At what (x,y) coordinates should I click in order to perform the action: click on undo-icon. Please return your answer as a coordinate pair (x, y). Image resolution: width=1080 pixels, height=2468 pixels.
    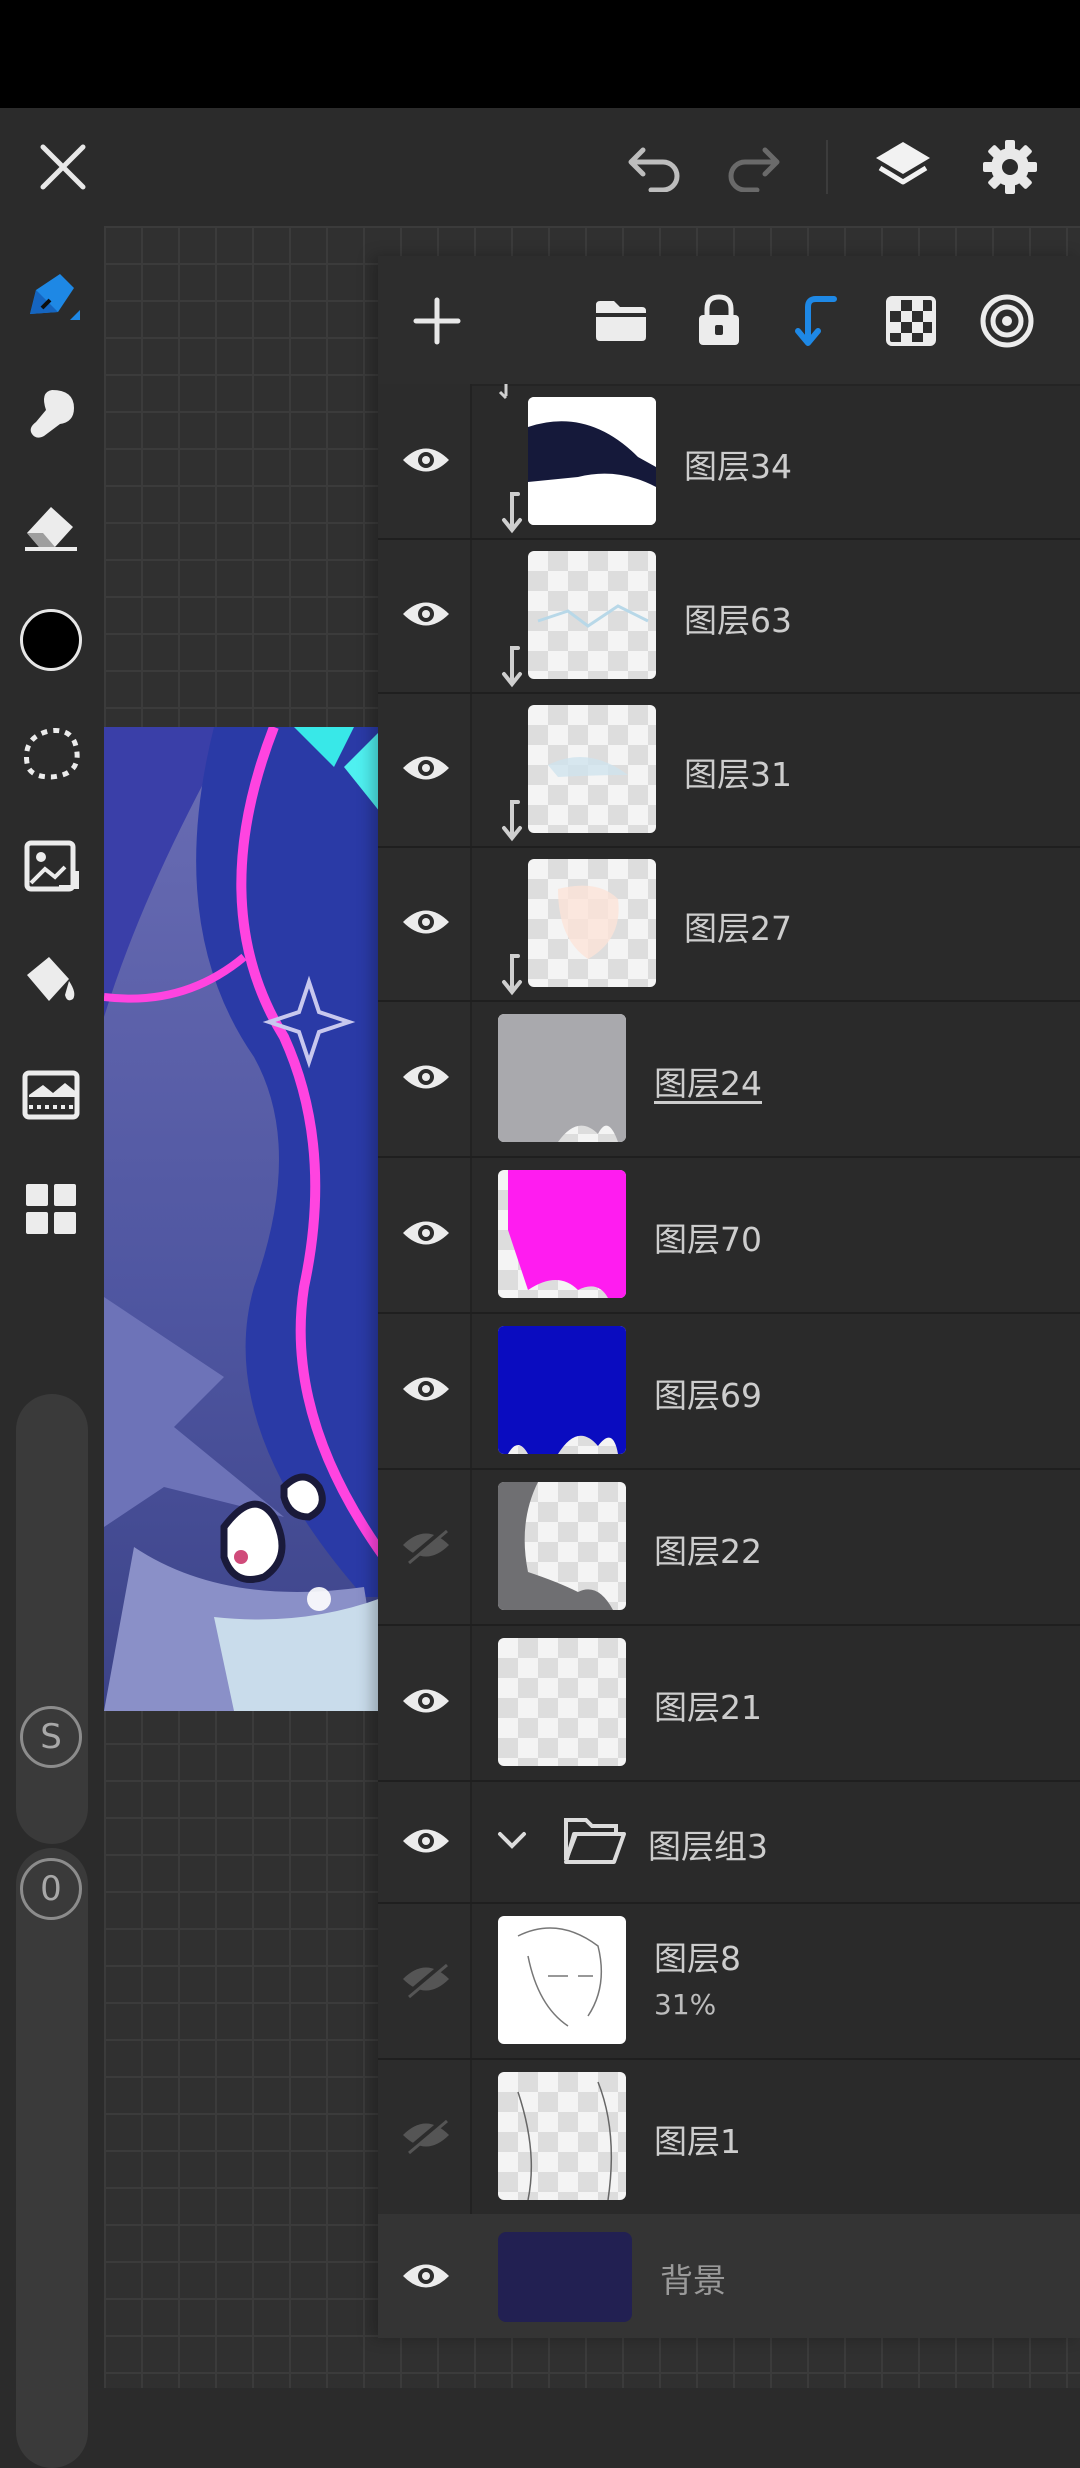
    Looking at the image, I should click on (655, 167).